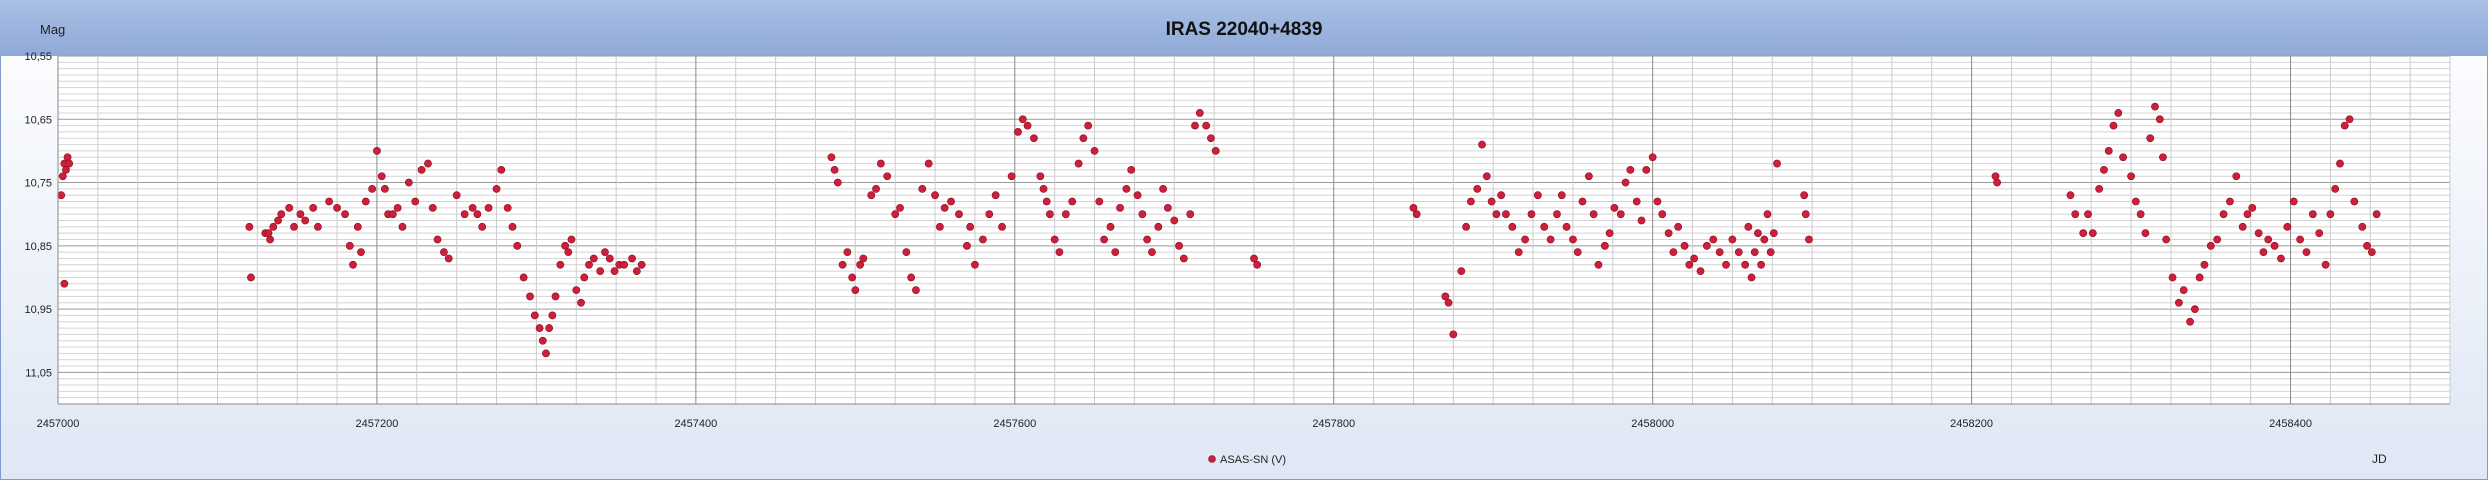 The width and height of the screenshot is (2488, 480). I want to click on y-axis-label: Mag, so click(52, 29).